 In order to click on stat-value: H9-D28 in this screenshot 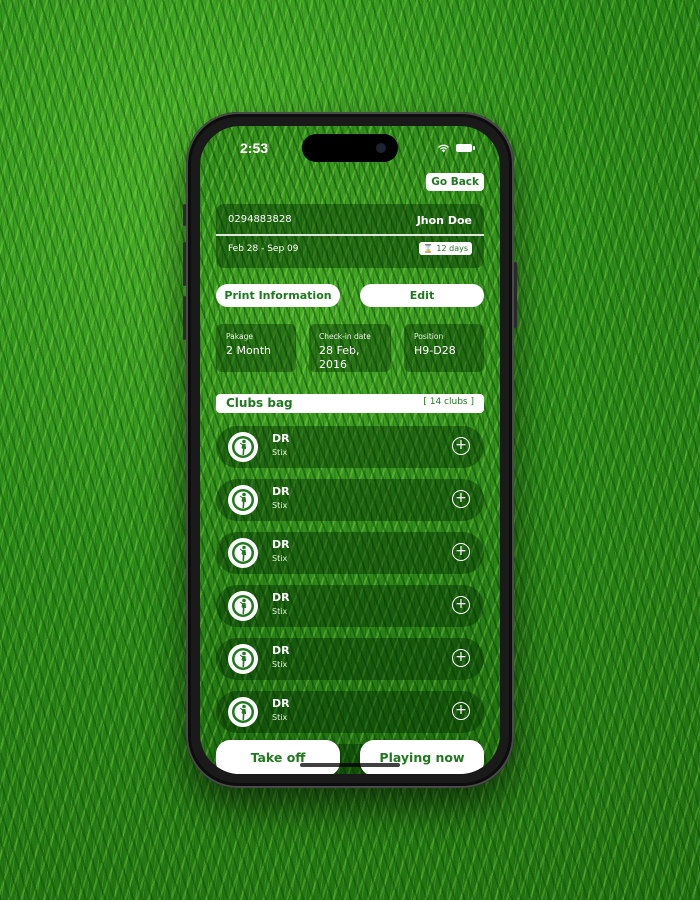, I will do `click(435, 350)`.